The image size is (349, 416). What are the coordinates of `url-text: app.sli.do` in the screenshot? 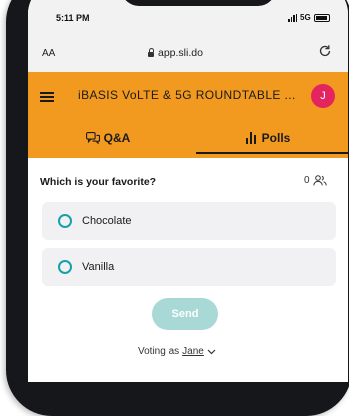 It's located at (180, 53).